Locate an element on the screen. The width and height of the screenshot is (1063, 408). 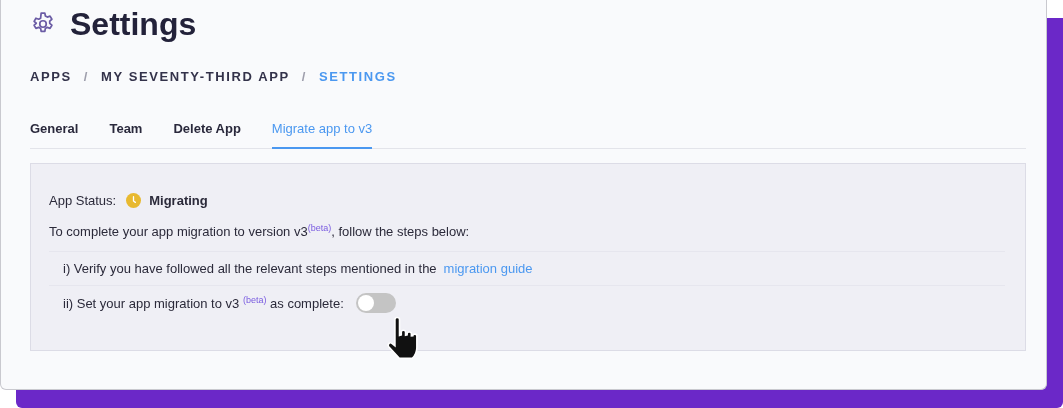
status-value: Migrating is located at coordinates (178, 200).